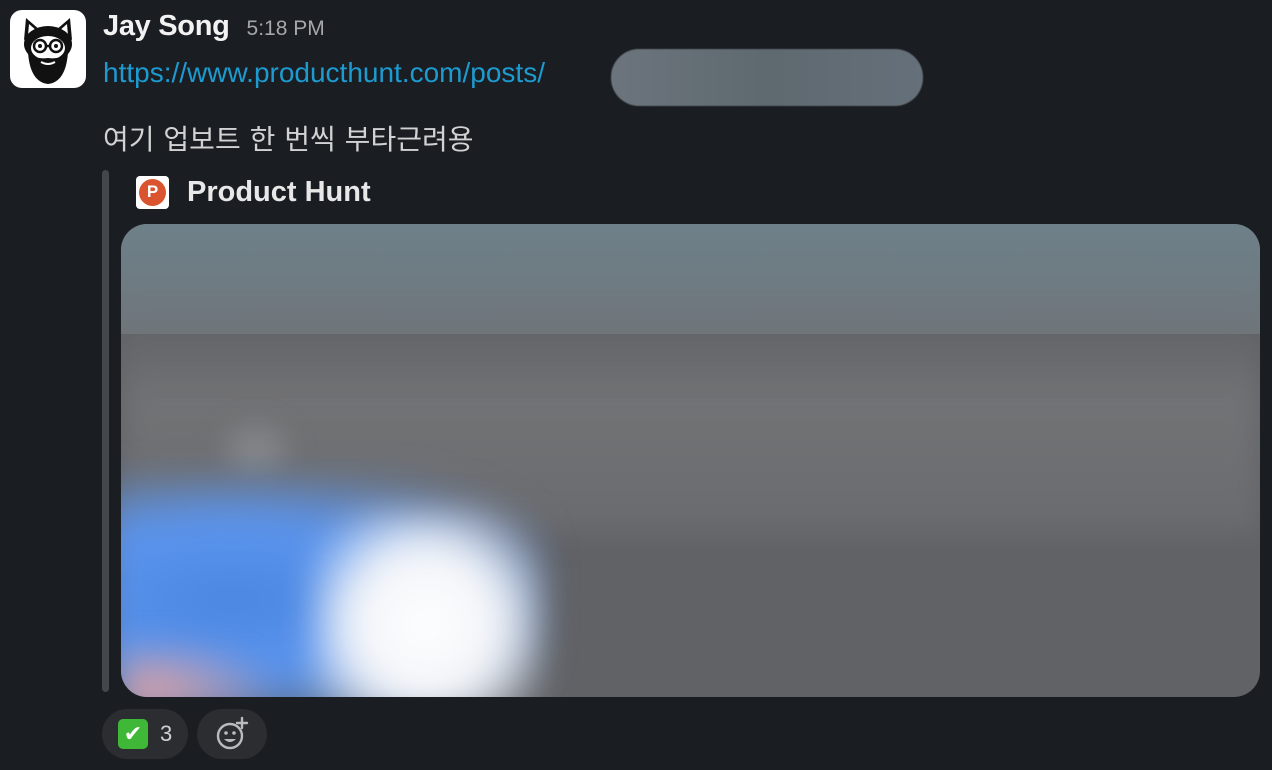  I want to click on reaction-check-mark: ✔ 3, so click(145, 734).